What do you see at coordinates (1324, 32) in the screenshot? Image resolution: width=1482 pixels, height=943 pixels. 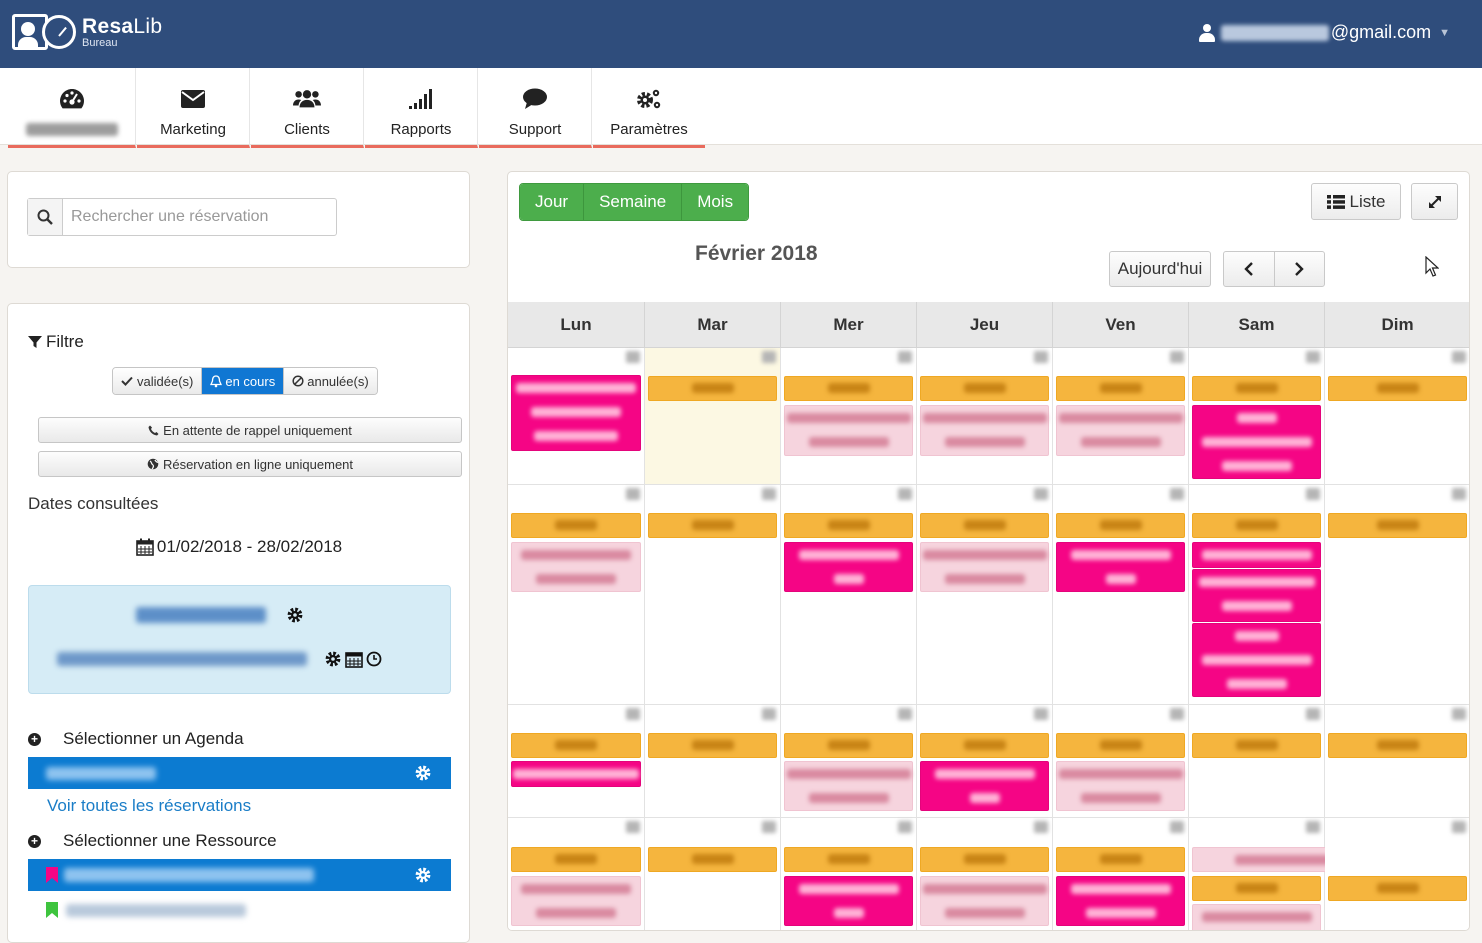 I see `user-menu: @gmail.com ▼` at bounding box center [1324, 32].